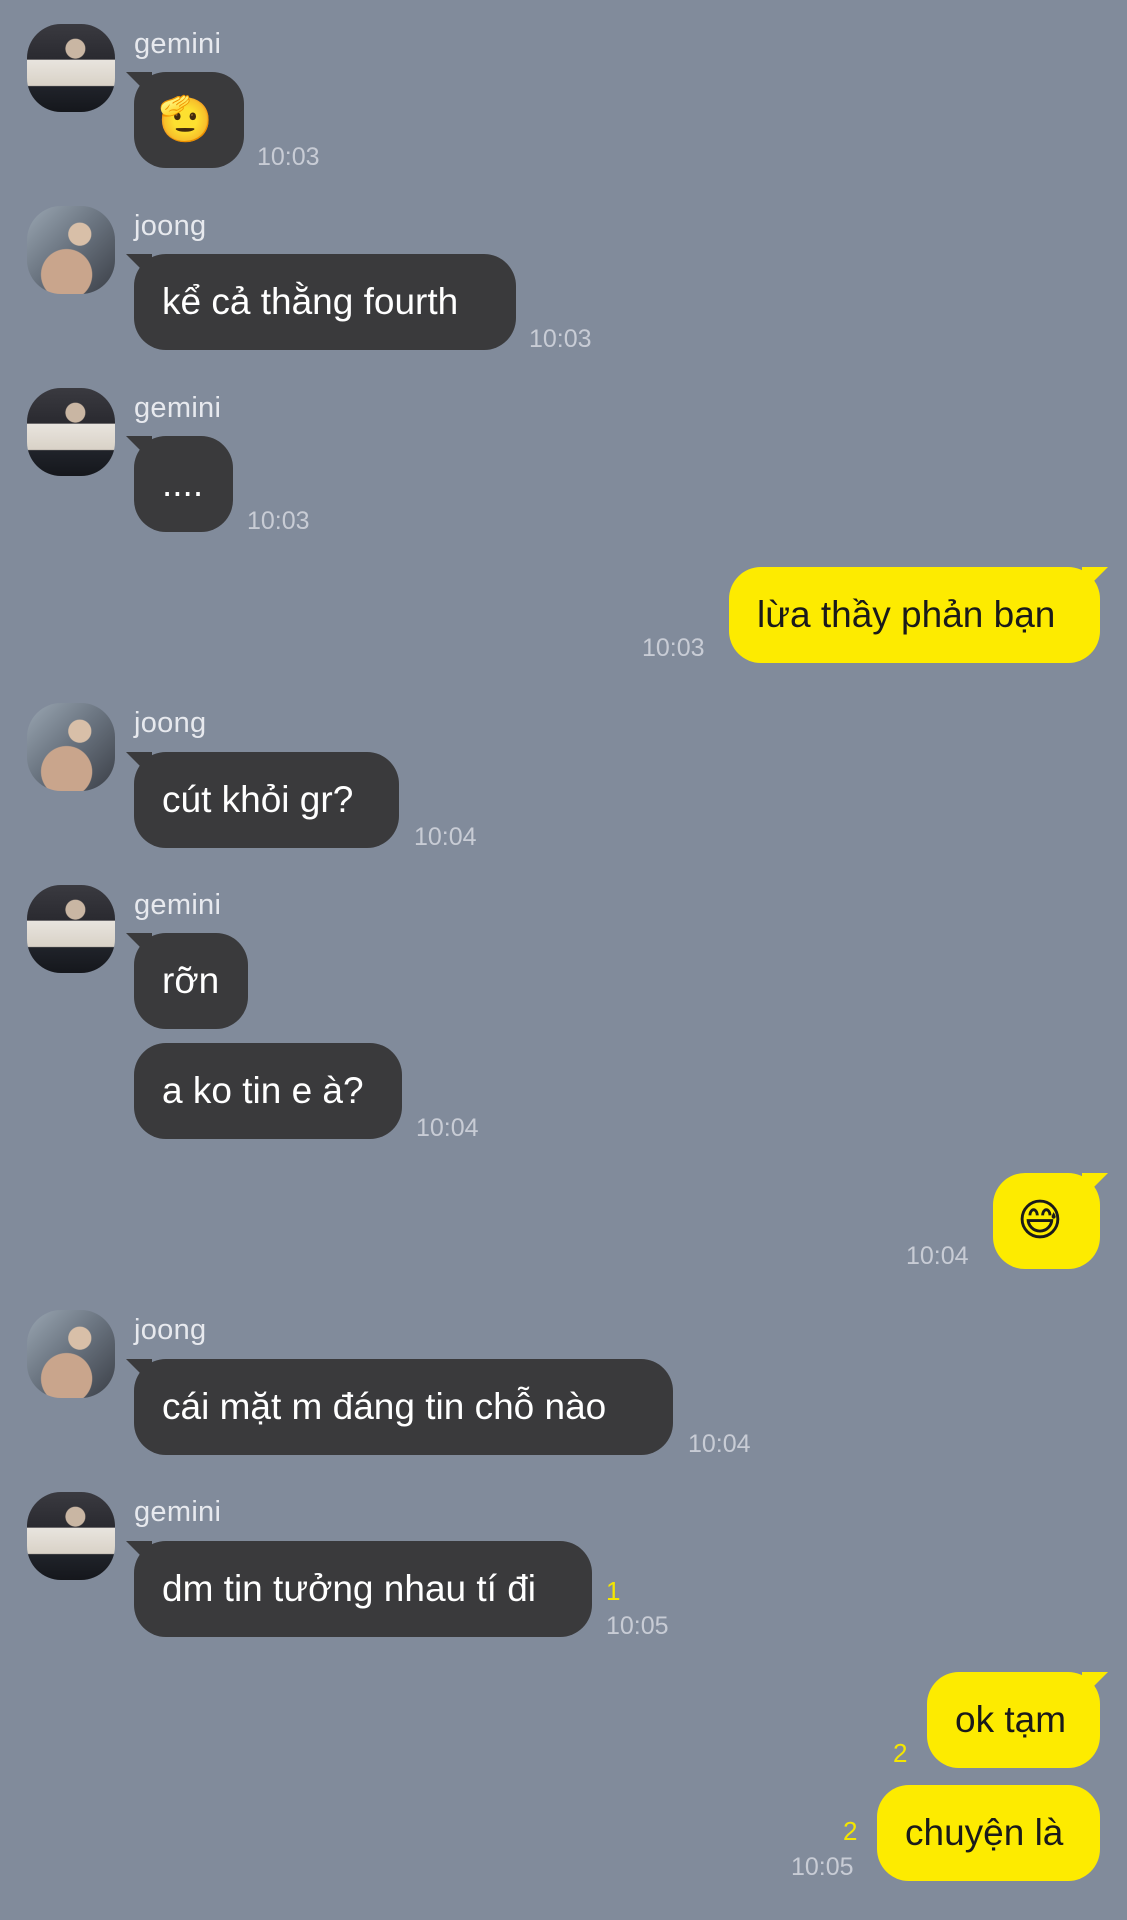 The image size is (1127, 1920). What do you see at coordinates (988, 1833) in the screenshot?
I see `message-bubble-outgoing: chuyện là` at bounding box center [988, 1833].